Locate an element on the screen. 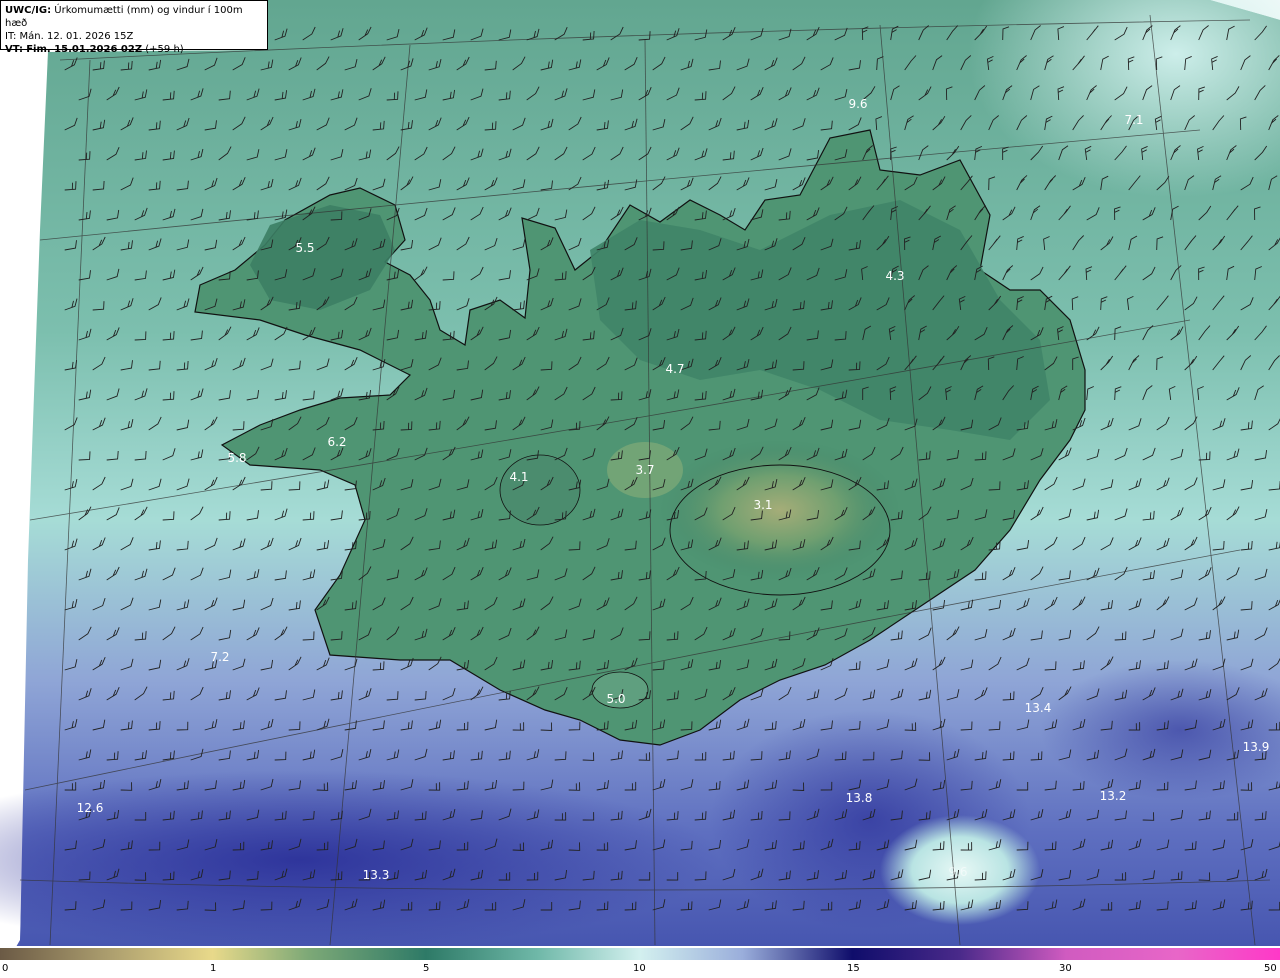 This screenshot has width=1280, height=978. colorbar is located at coordinates (640, 954).